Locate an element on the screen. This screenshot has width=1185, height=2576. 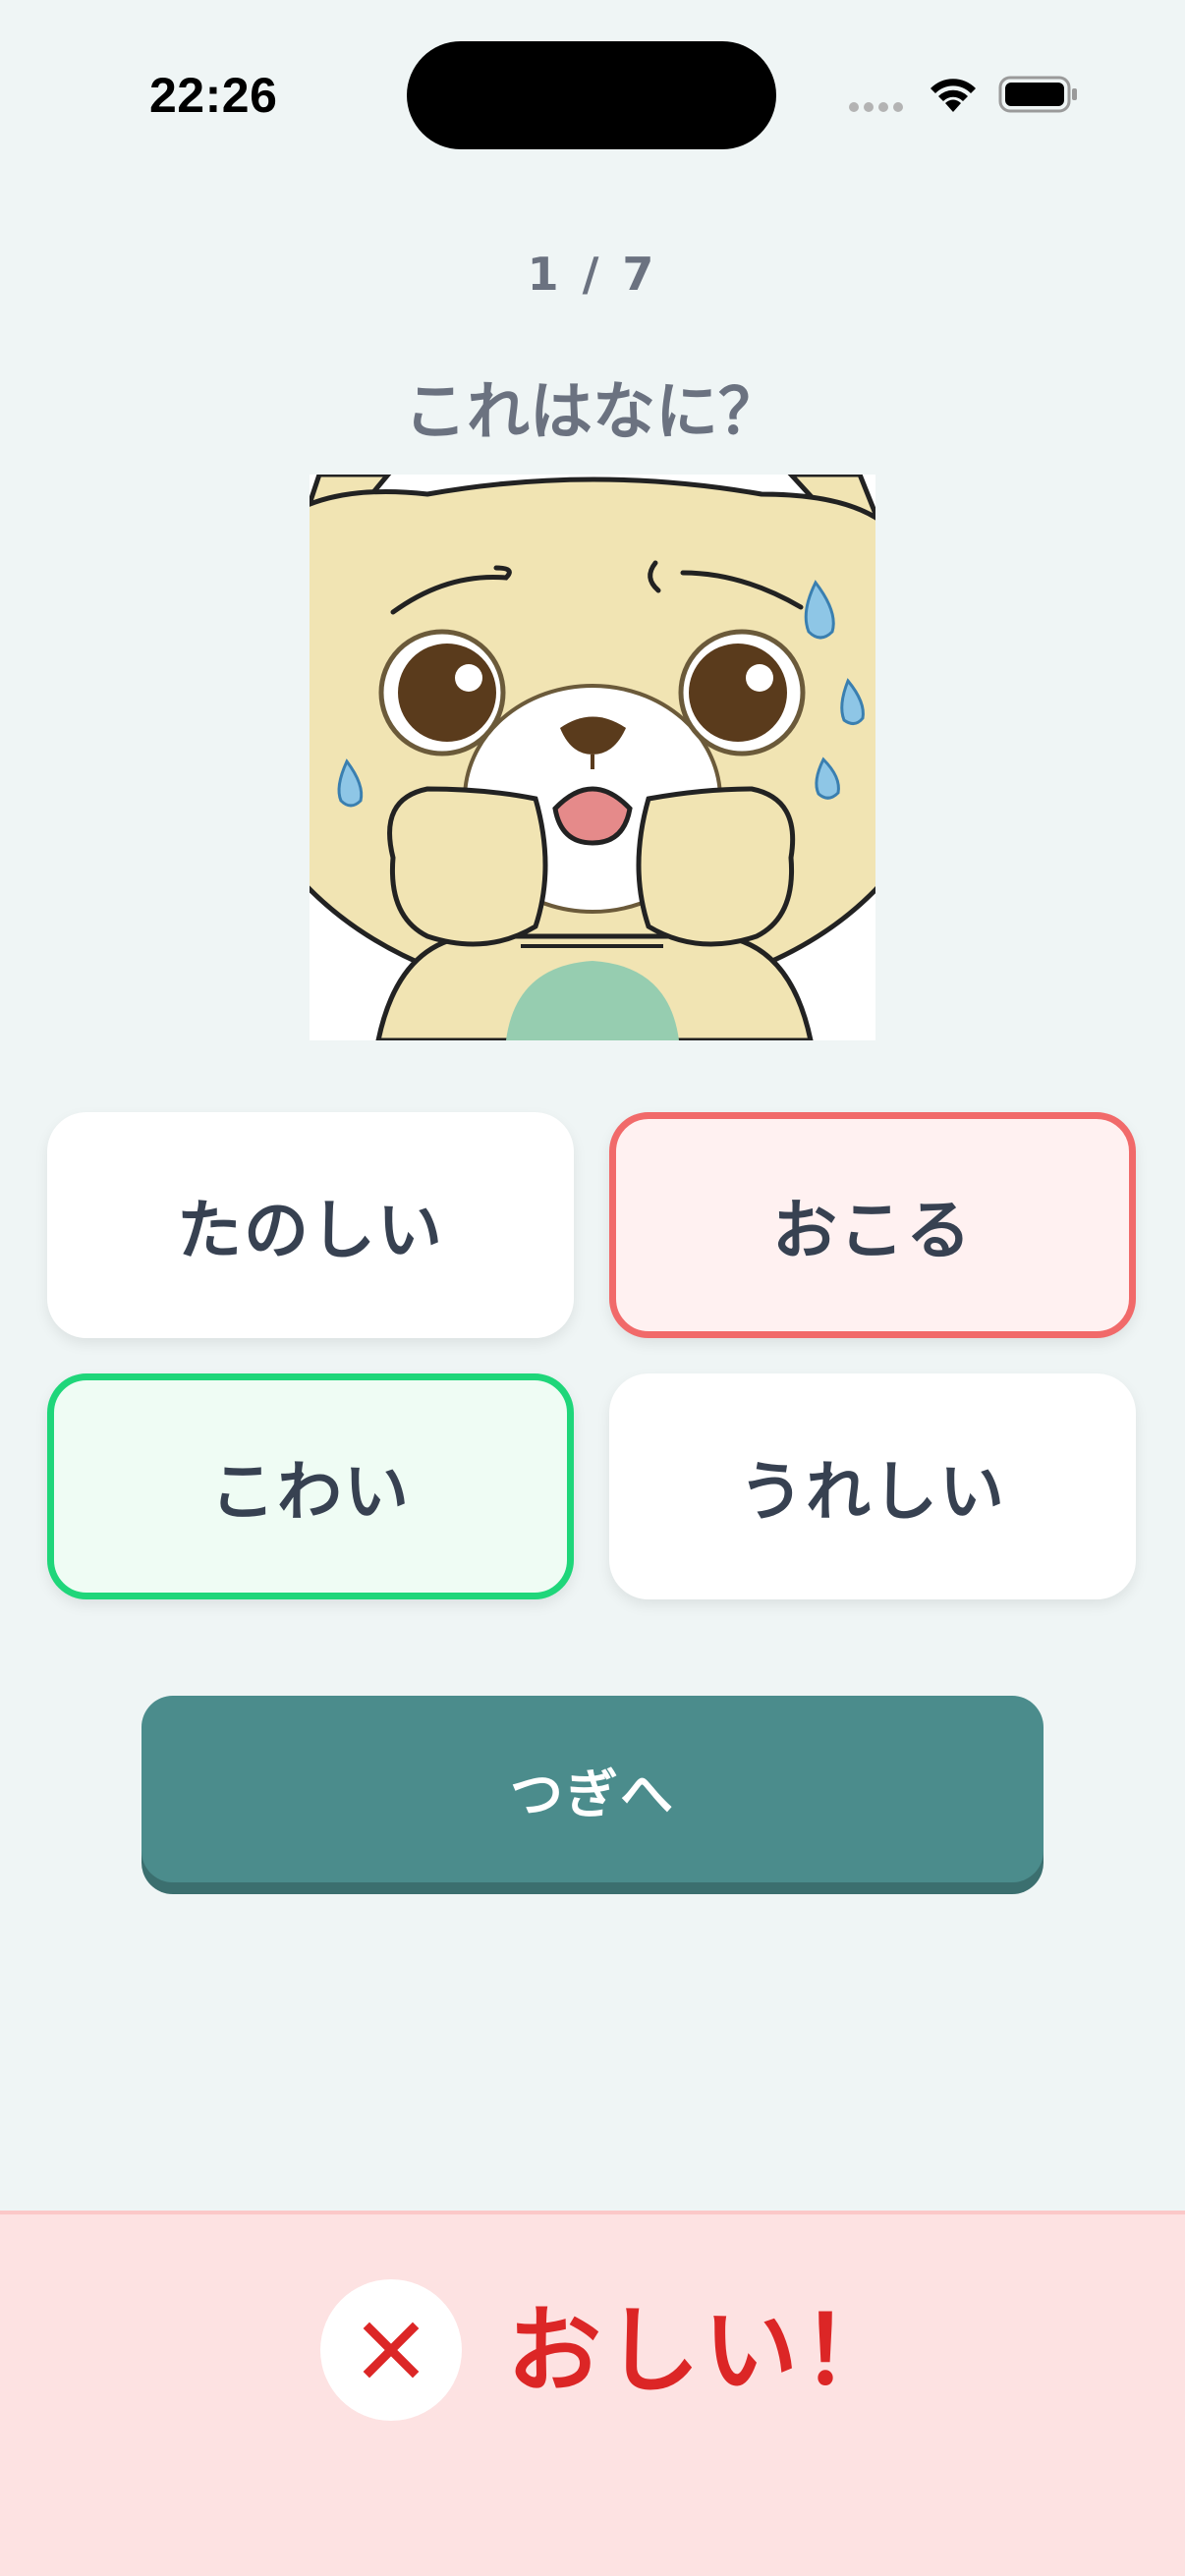
signal-icon is located at coordinates (876, 107).